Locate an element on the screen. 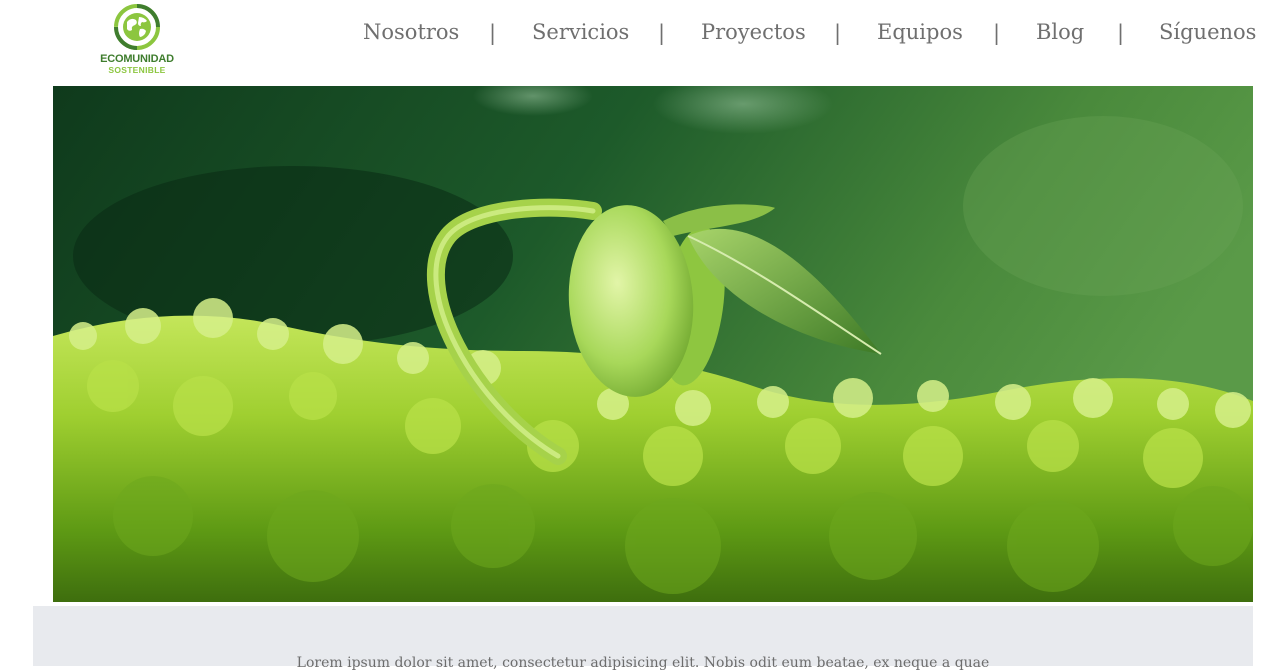 The height and width of the screenshot is (671, 1282). brand-tagline: SOSTENIBLE is located at coordinates (137, 70).